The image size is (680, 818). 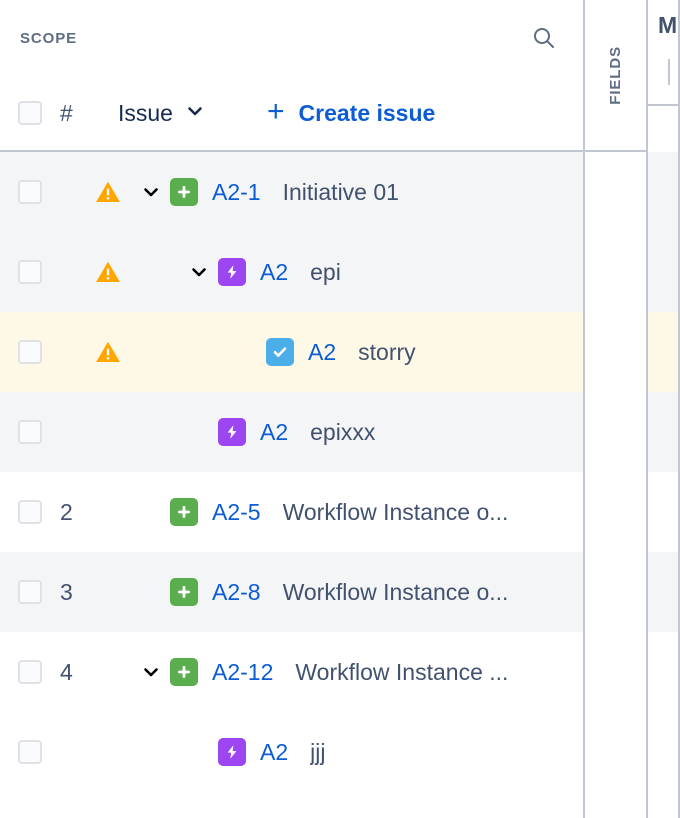 I want to click on column-header-number: #, so click(x=66, y=112).